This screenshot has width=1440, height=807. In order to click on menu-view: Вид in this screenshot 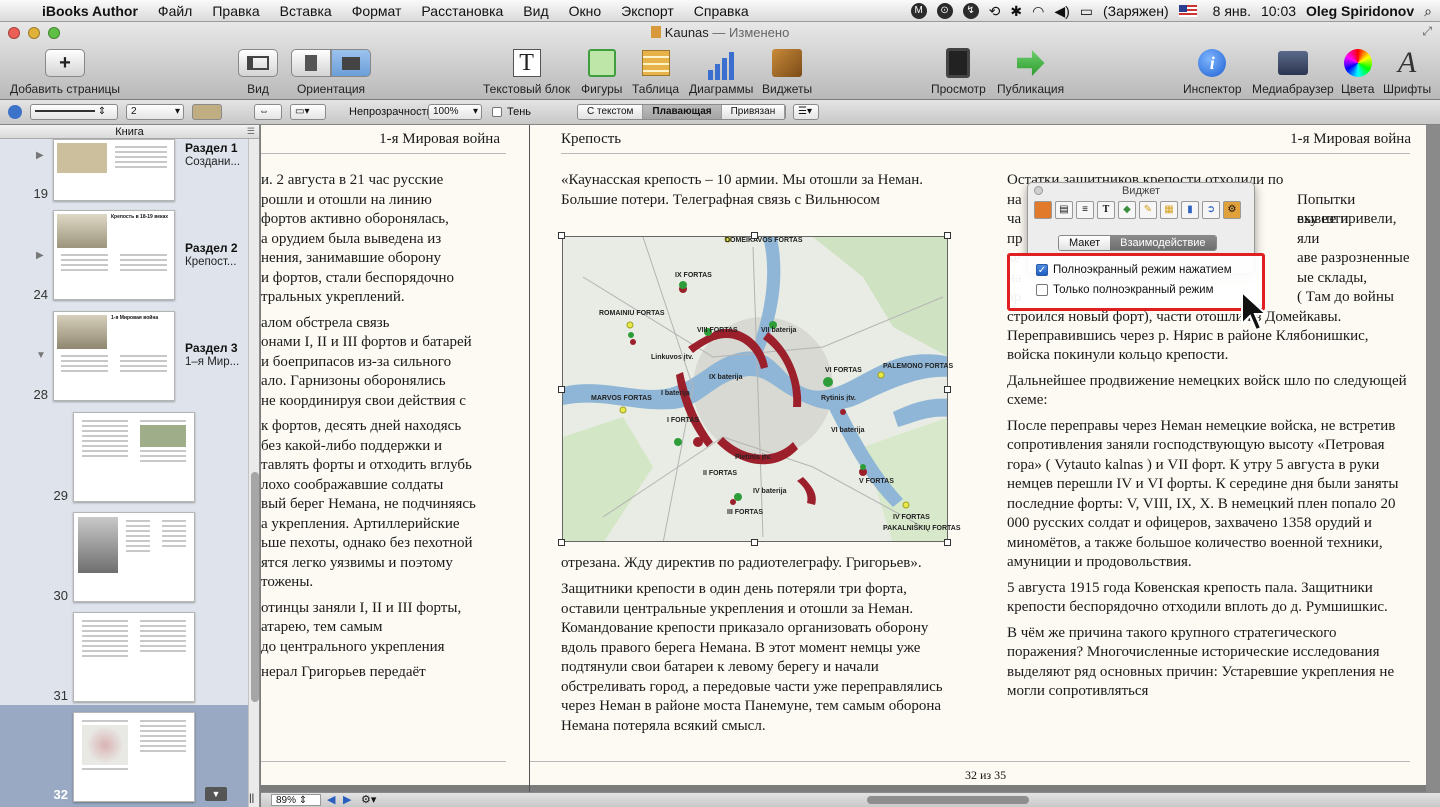, I will do `click(535, 11)`.